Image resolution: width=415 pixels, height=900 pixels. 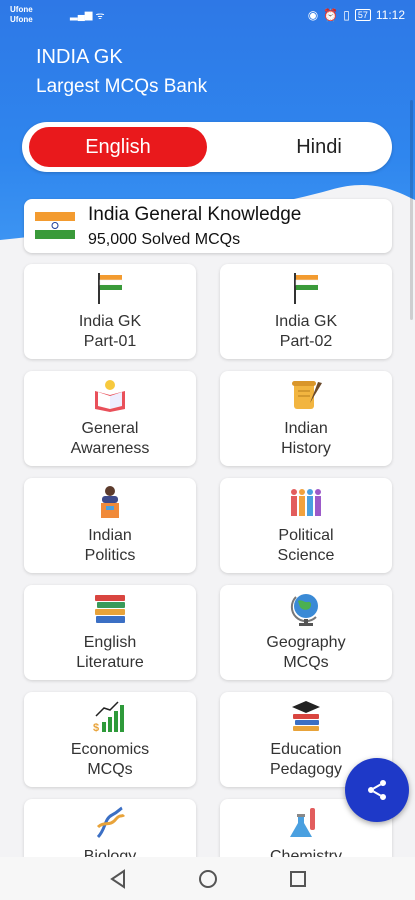 What do you see at coordinates (306, 341) in the screenshot?
I see `category-label-2: Part-02` at bounding box center [306, 341].